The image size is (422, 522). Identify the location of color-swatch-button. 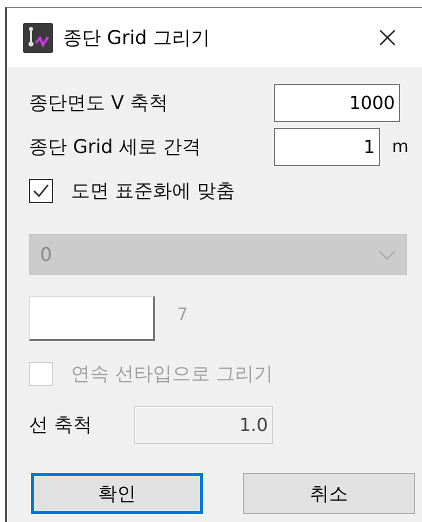
(92, 318).